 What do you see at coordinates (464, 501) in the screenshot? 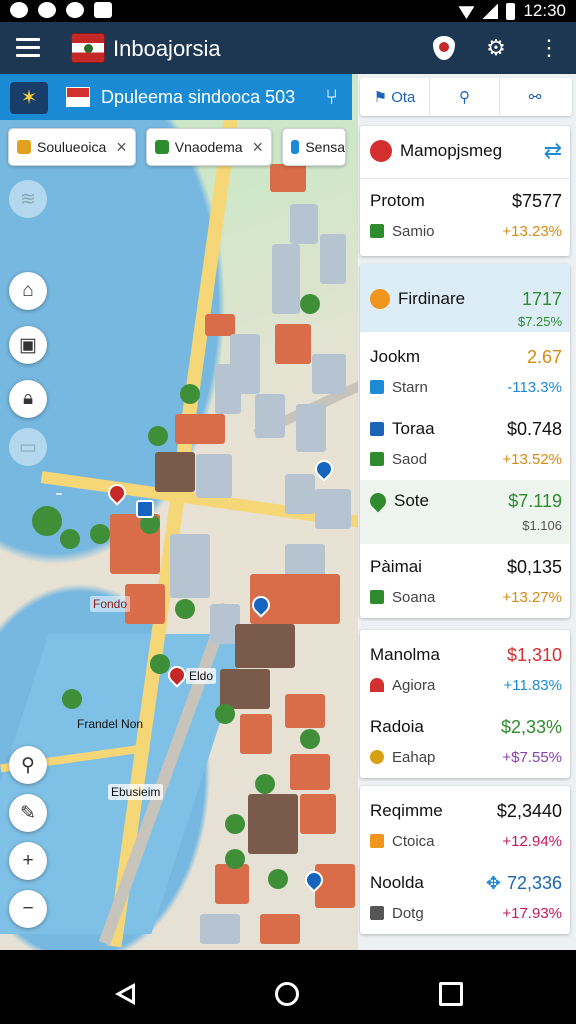
I see `list-item: Sote $7.119` at bounding box center [464, 501].